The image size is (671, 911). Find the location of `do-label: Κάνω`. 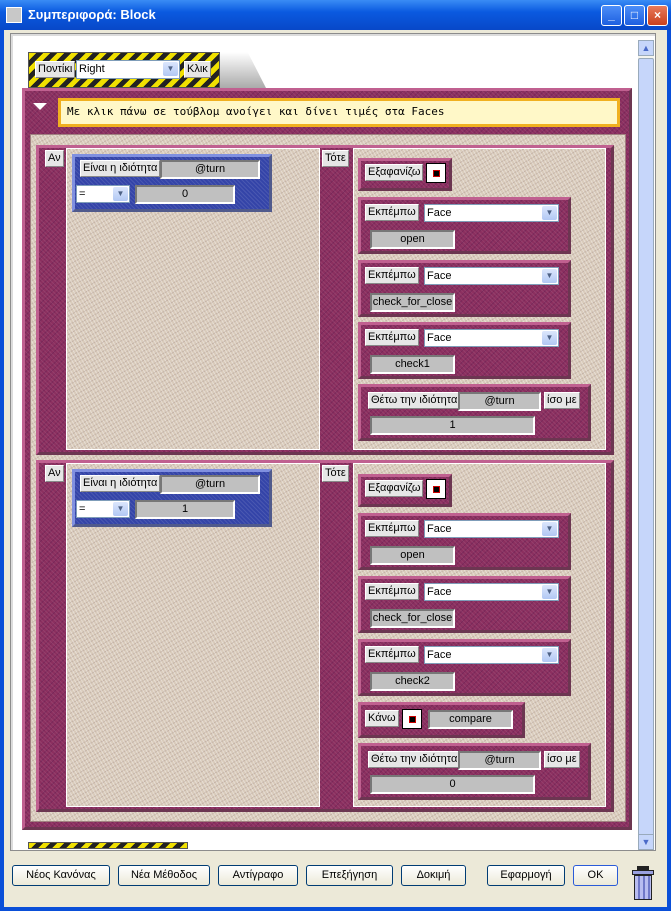

do-label: Κάνω is located at coordinates (382, 718).